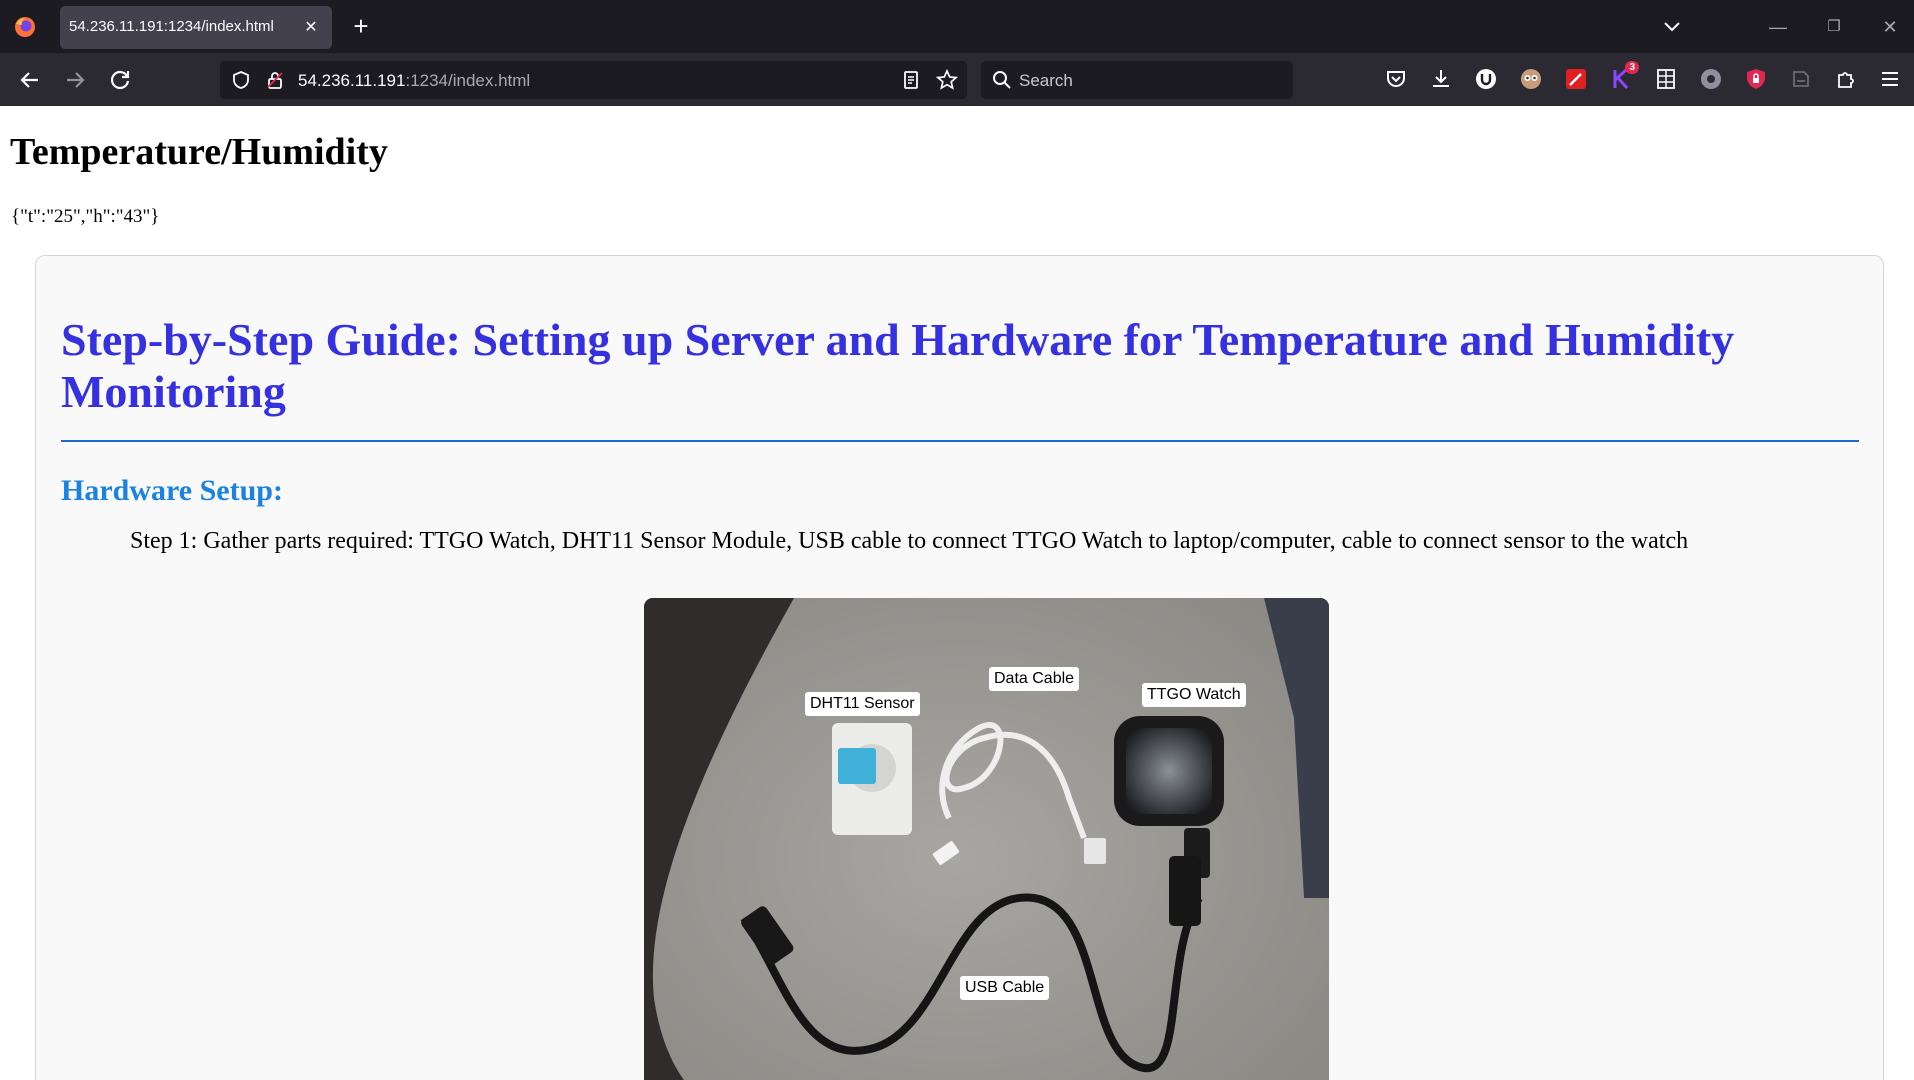 Image resolution: width=1914 pixels, height=1080 pixels. Describe the element at coordinates (468, 80) in the screenshot. I see `url-path: :1234/index.html` at that location.